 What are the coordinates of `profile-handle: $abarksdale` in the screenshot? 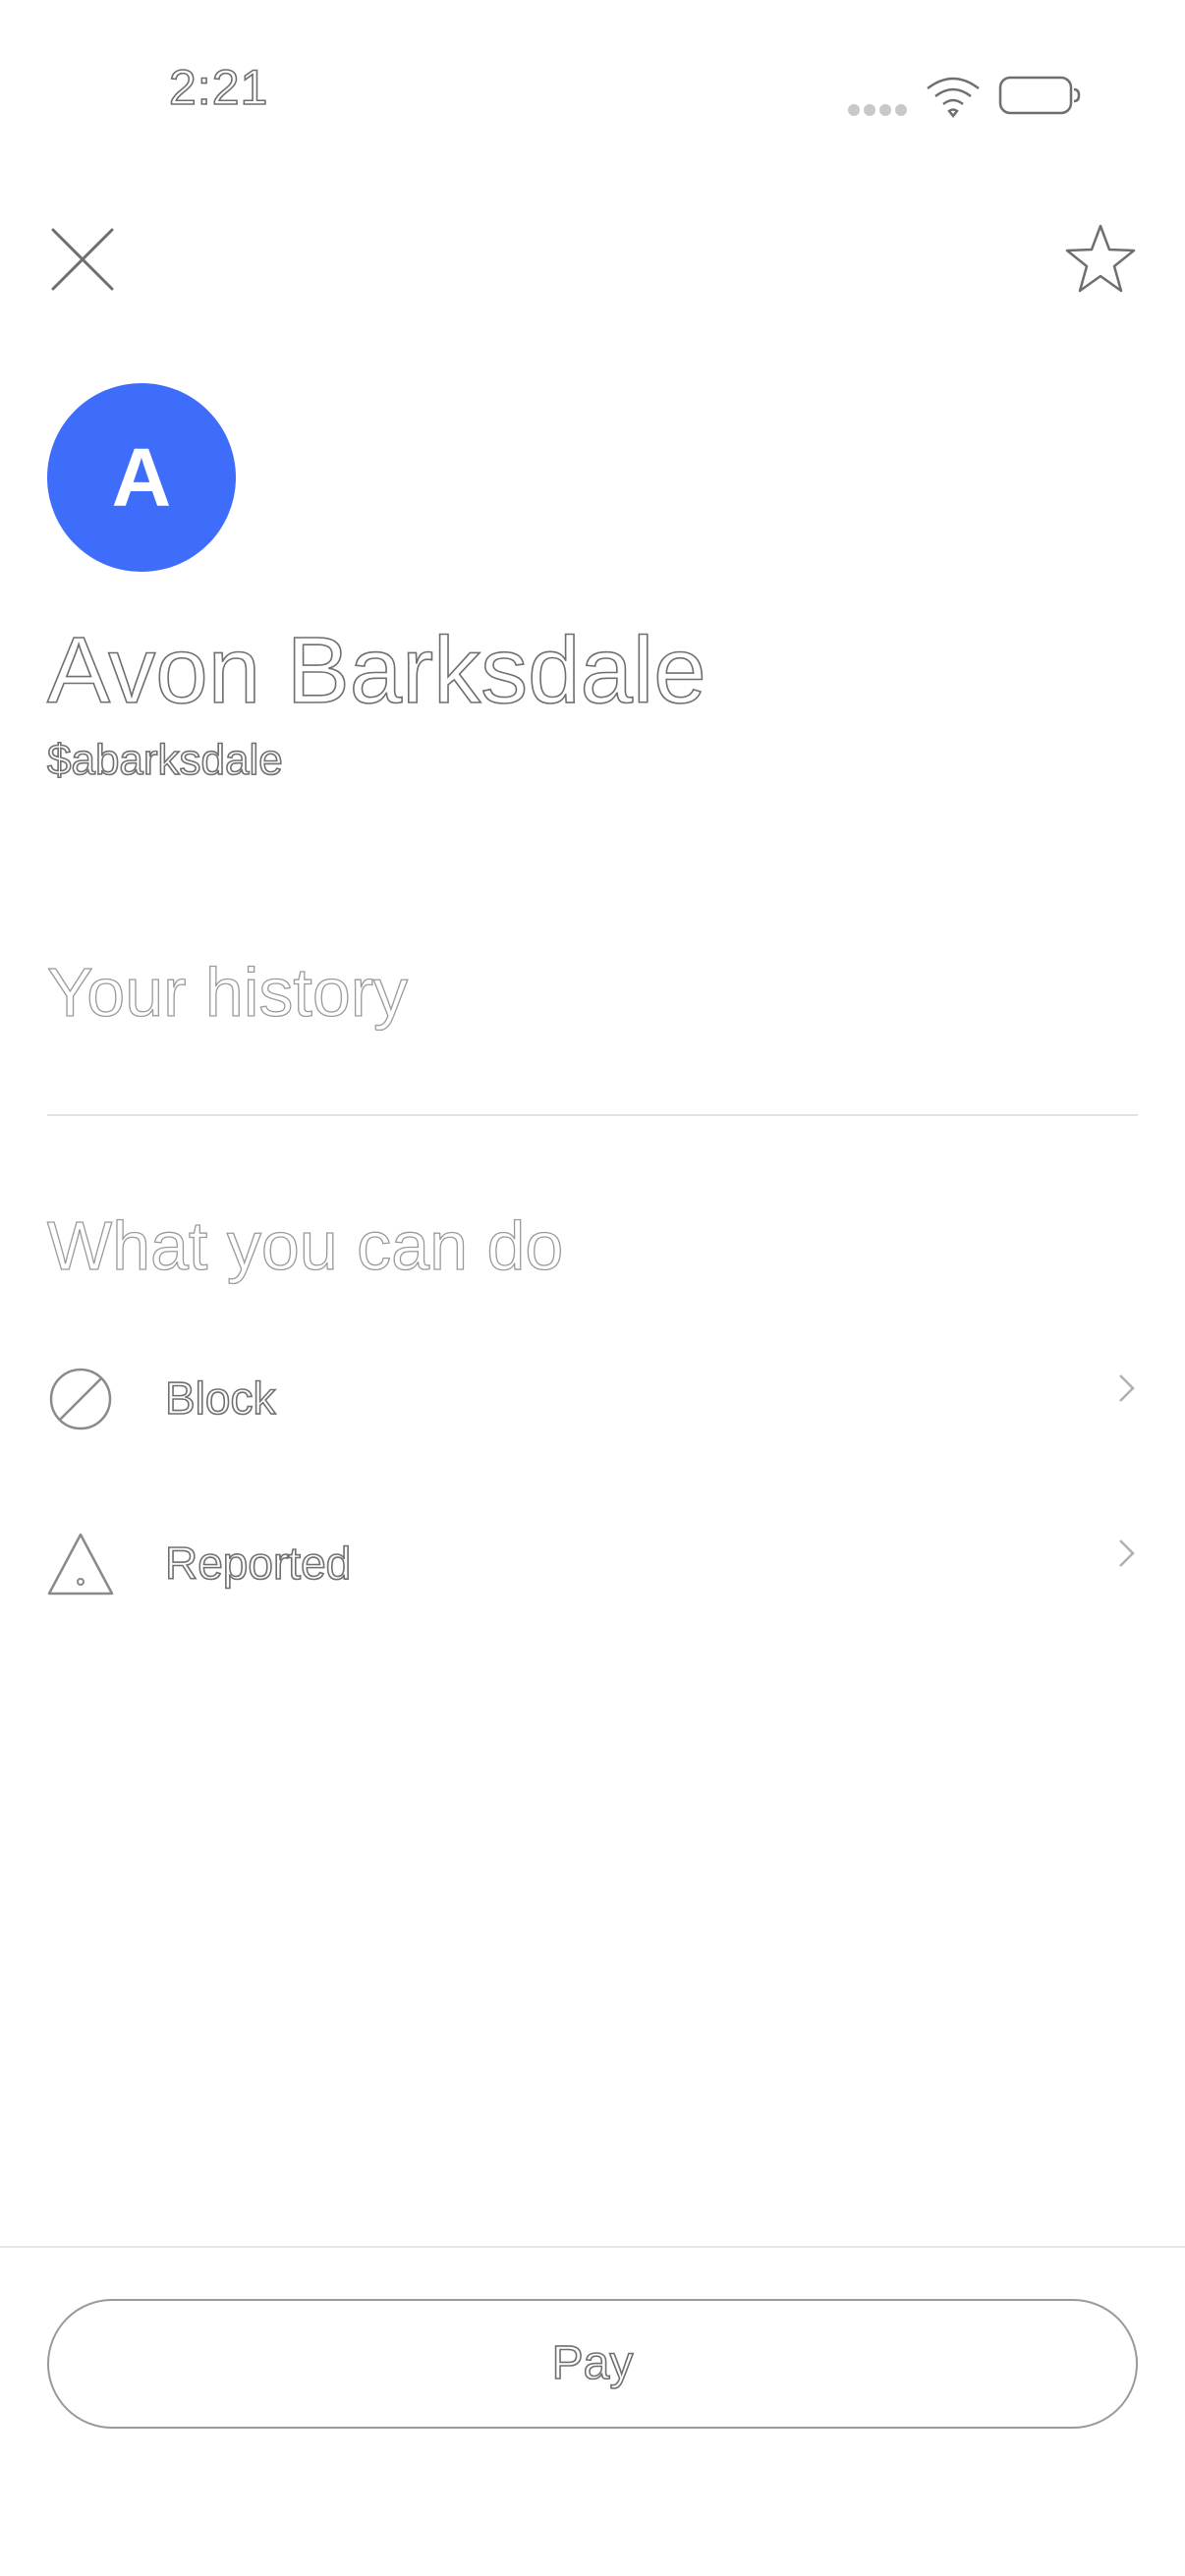 It's located at (165, 759).